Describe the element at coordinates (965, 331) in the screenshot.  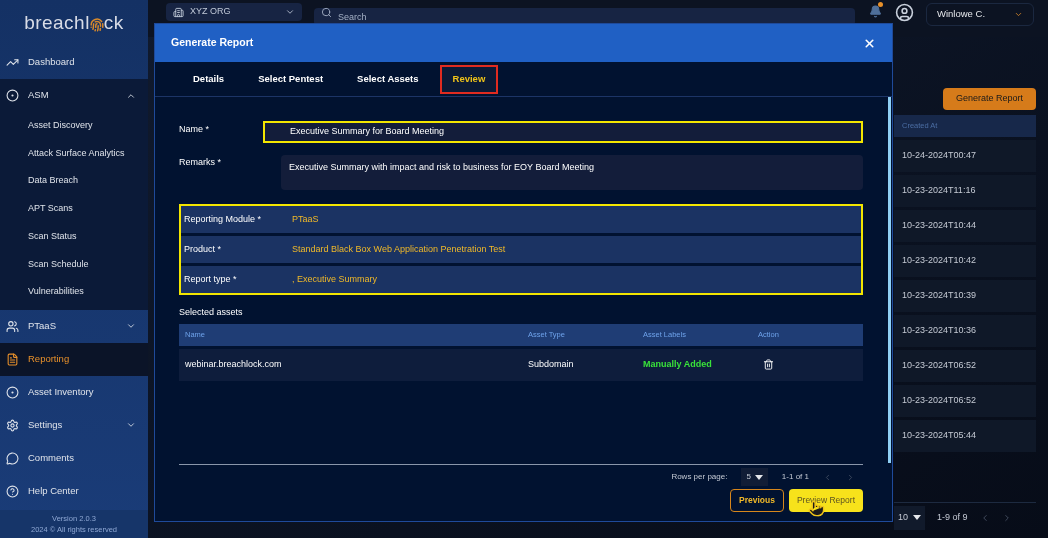
I see `table-cell: 10-23-2024T10:36` at that location.